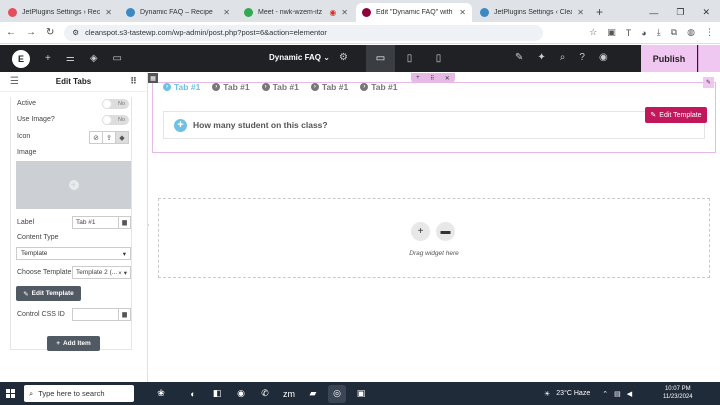 The image size is (720, 405). I want to click on upload-icon: ⇪, so click(109, 137).